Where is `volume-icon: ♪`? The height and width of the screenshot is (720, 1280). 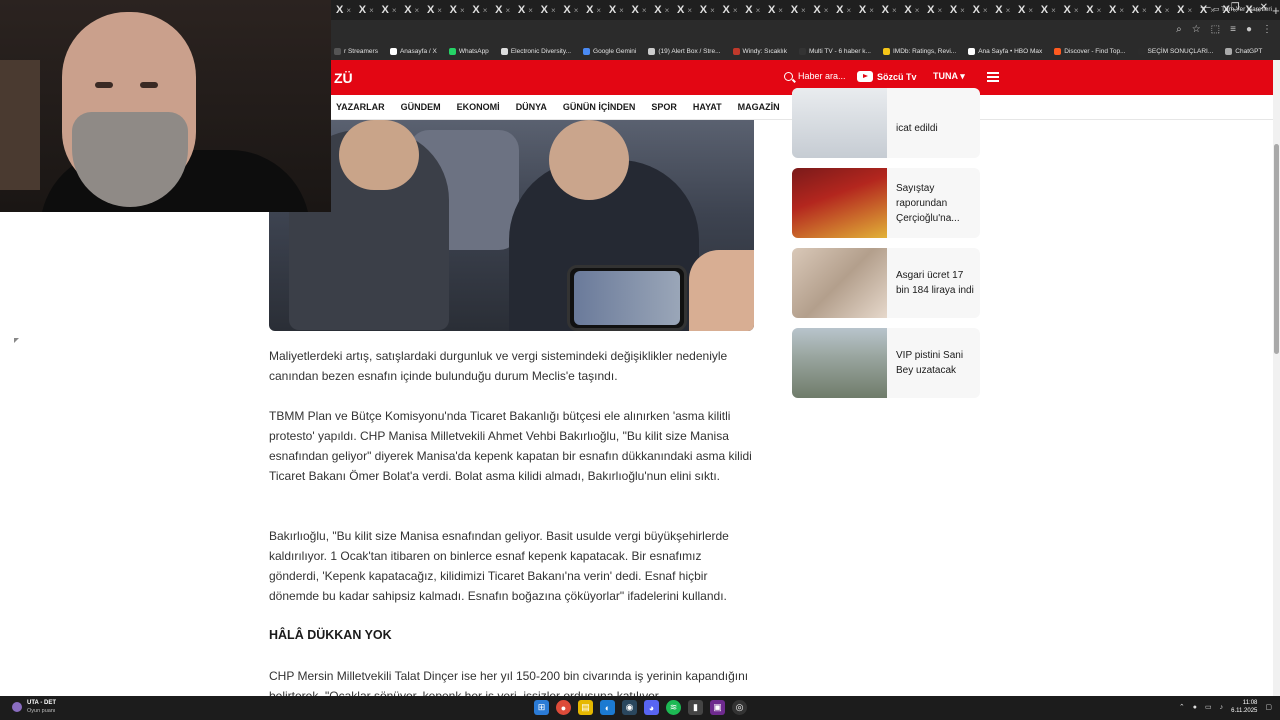
volume-icon: ♪ is located at coordinates (1222, 707).